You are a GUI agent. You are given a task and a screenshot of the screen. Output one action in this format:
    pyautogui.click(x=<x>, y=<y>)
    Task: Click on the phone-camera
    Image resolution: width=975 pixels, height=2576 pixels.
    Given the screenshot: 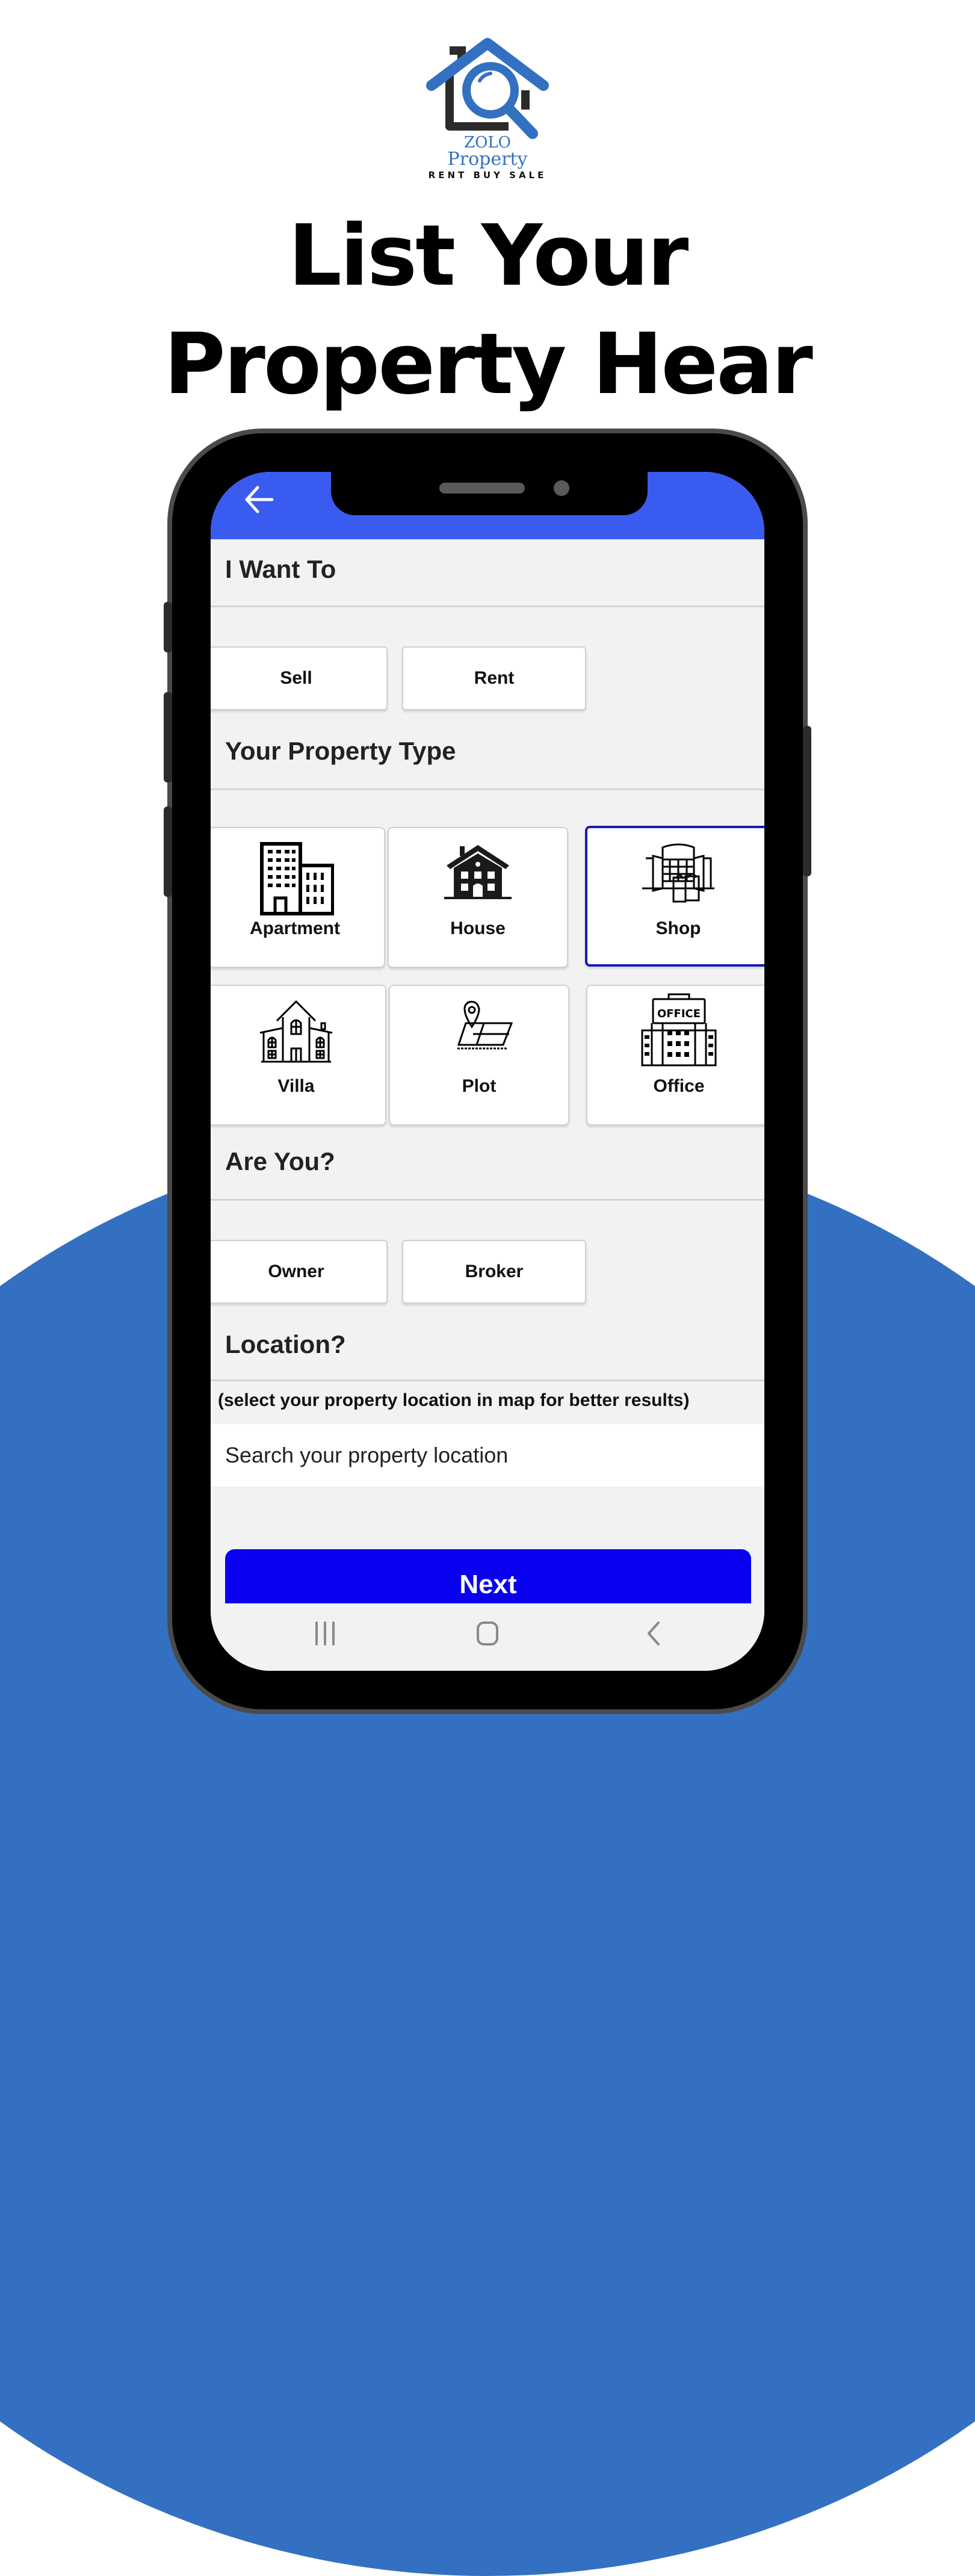 What is the action you would take?
    pyautogui.click(x=562, y=488)
    